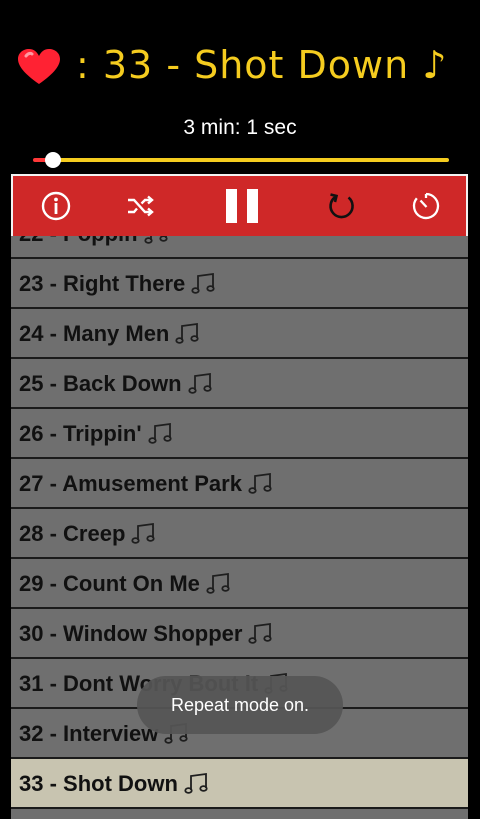 Image resolution: width=480 pixels, height=819 pixels. I want to click on heart-icon, so click(39, 67).